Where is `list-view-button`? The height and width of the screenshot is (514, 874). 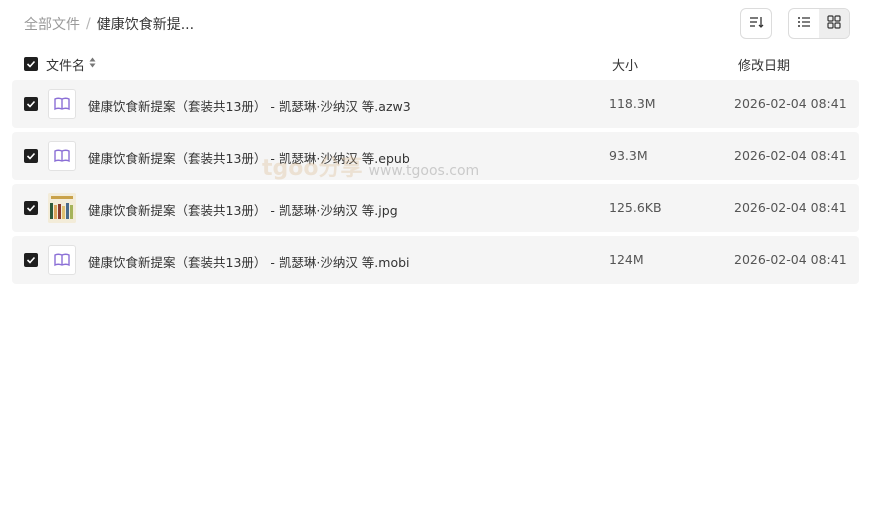 list-view-button is located at coordinates (804, 23).